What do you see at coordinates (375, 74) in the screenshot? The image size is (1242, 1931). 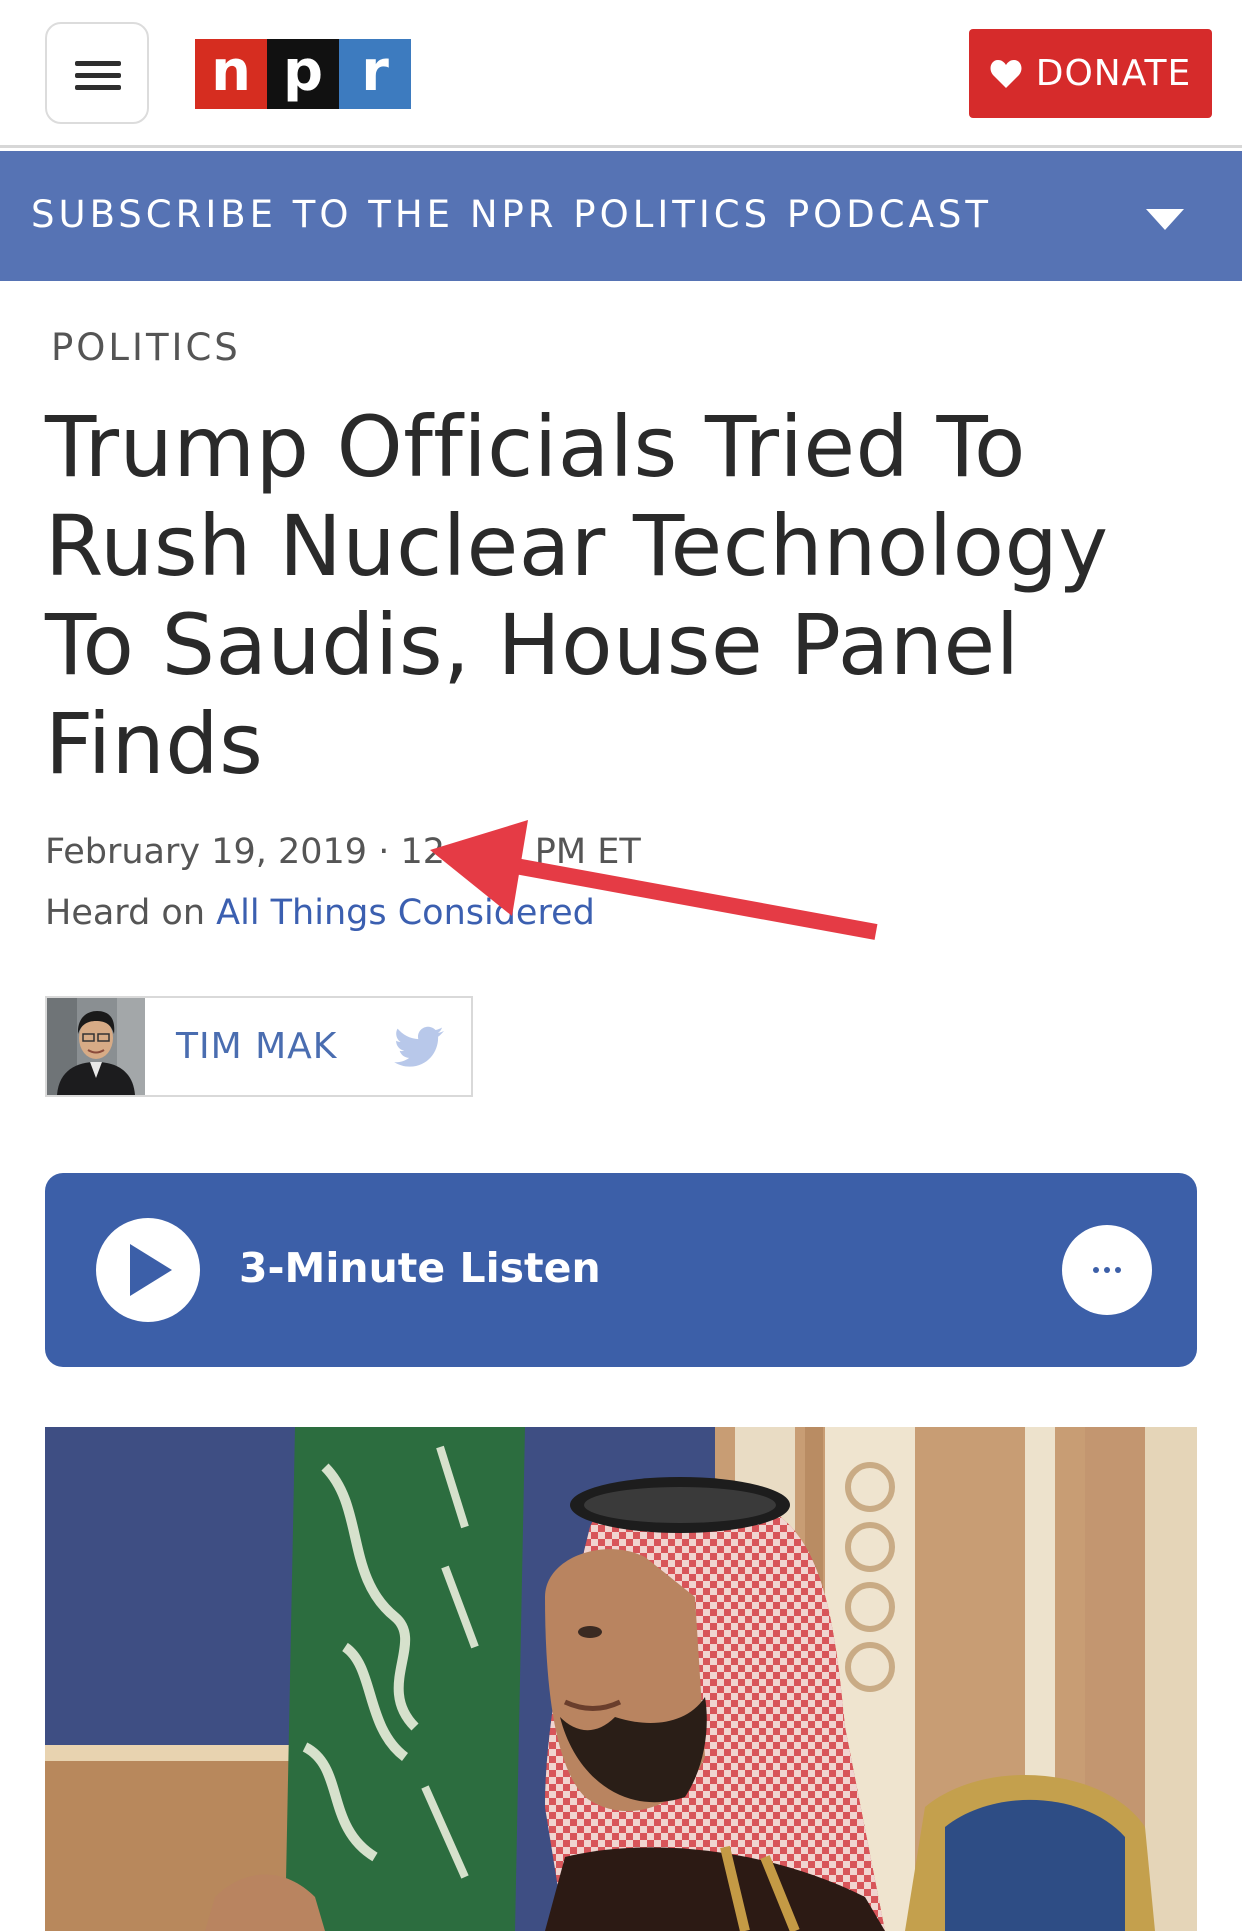 I see `logo-letter-r: r` at bounding box center [375, 74].